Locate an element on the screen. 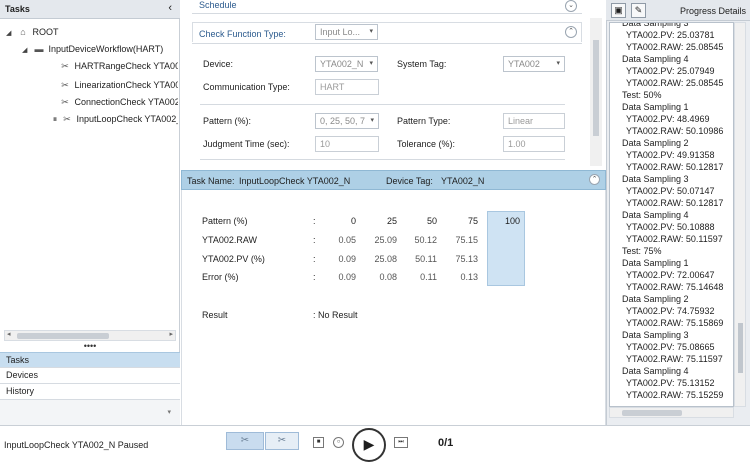  row-colon: : is located at coordinates (314, 221).